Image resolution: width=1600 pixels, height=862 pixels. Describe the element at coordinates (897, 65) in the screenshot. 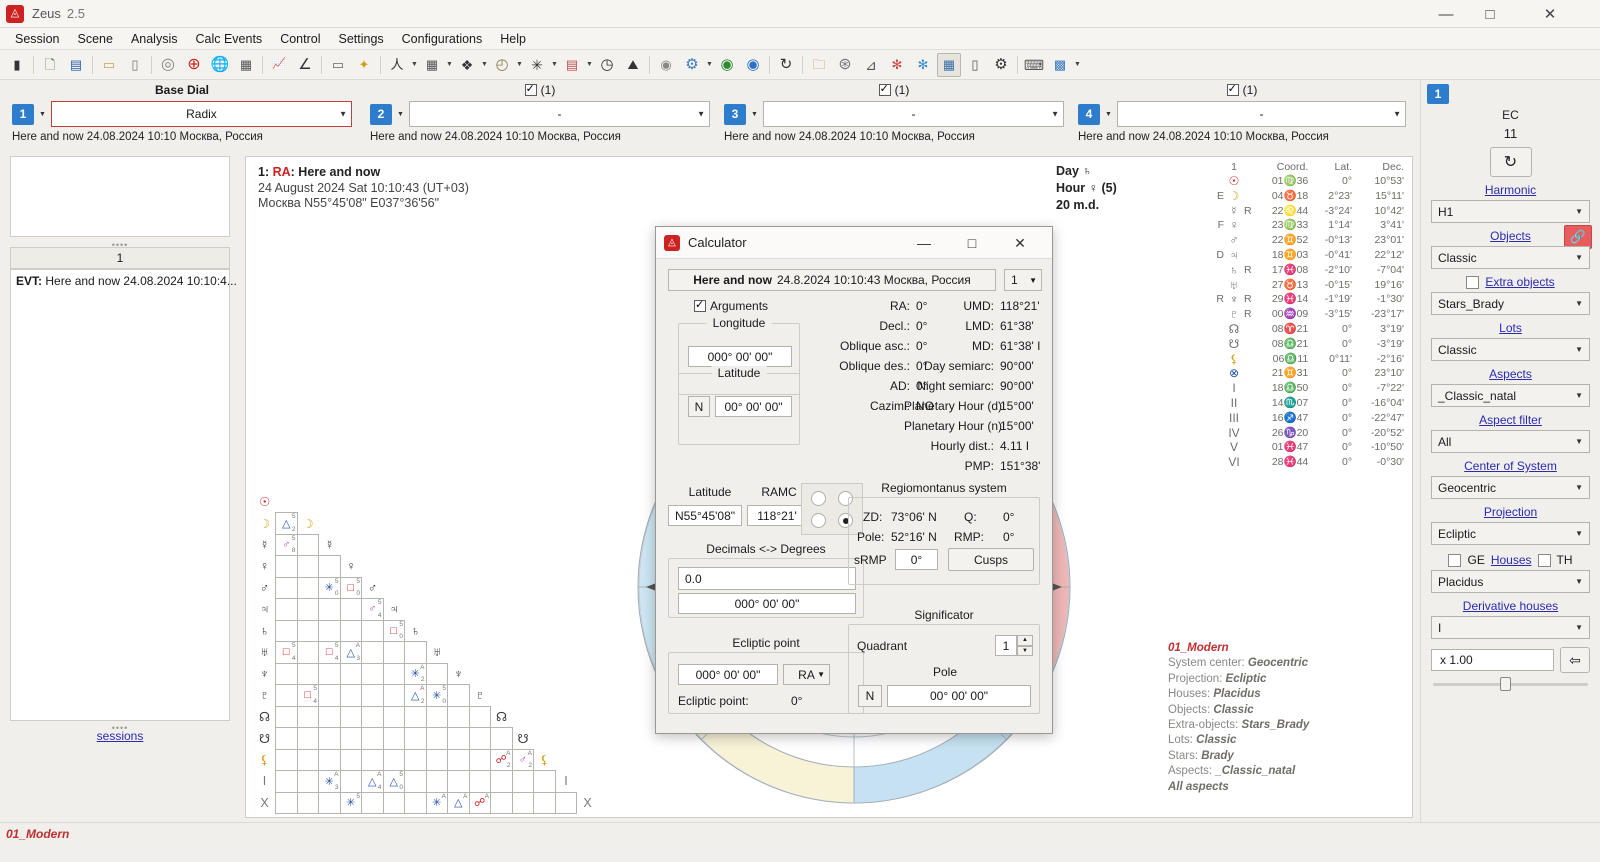

I see `red-sphere-gear-icon: ✻` at that location.